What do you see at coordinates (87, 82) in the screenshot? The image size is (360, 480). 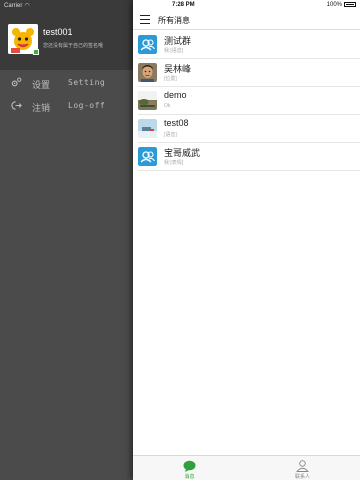 I see `menu-item-label-en: Setting` at bounding box center [87, 82].